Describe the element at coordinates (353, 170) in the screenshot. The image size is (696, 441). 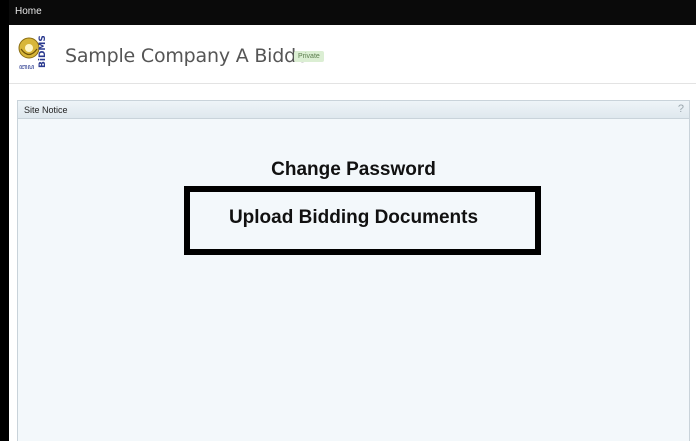
I see `change-password-link: Change Password` at that location.